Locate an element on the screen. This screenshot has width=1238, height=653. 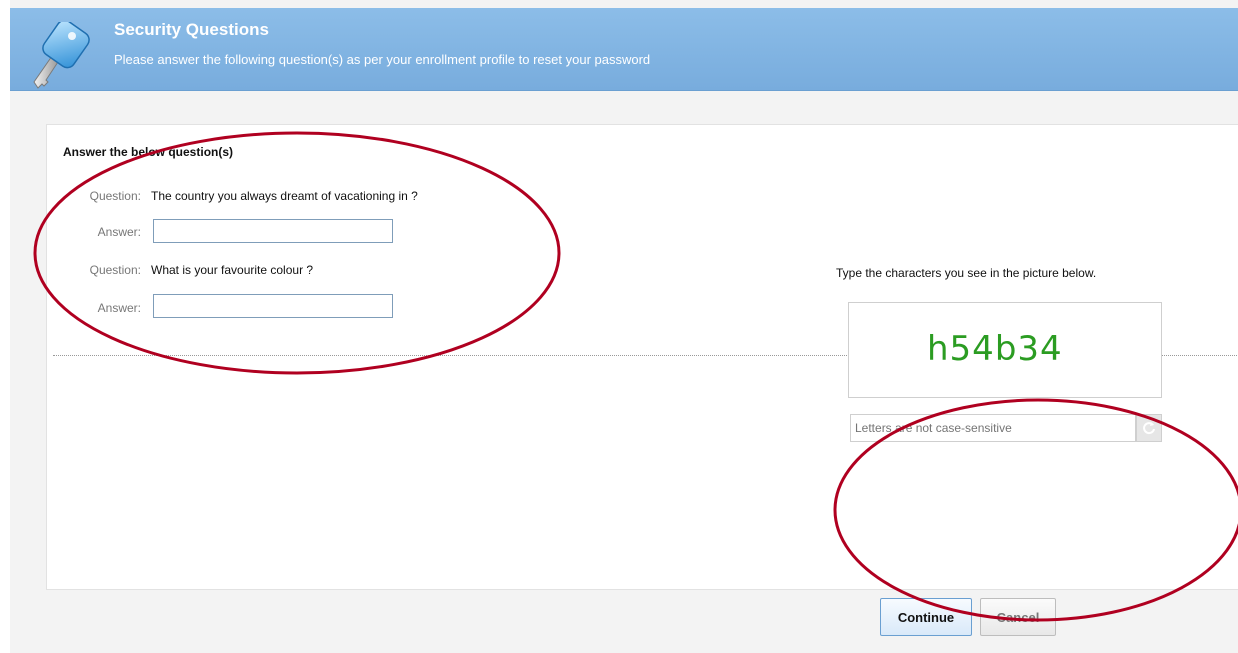
question-label-2: Question: is located at coordinates (115, 270).